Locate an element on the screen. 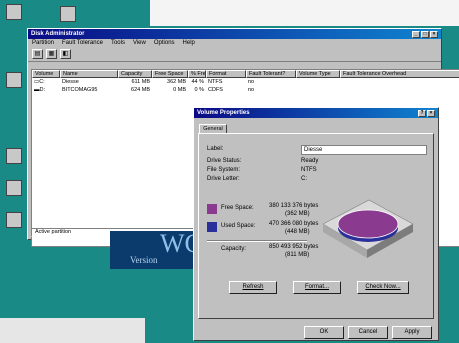 The image size is (459, 343). menu-fault-tolerance: Fault Tolerance is located at coordinates (82, 43).